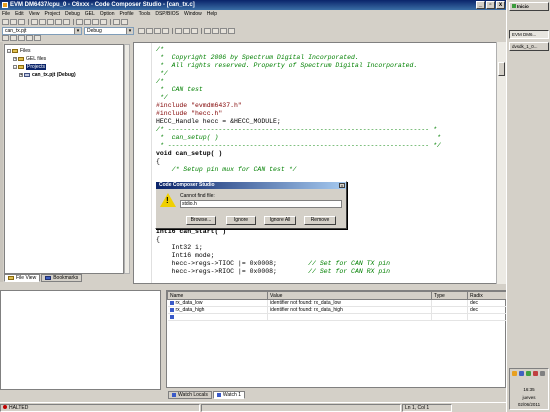 The height and width of the screenshot is (412, 550). I want to click on halt-icon, so click(37, 38).